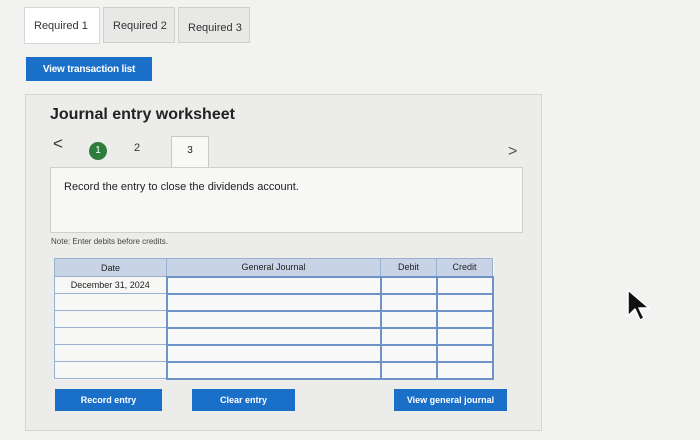 This screenshot has height=440, width=700. I want to click on view-general-journal-button: View general journal, so click(450, 400).